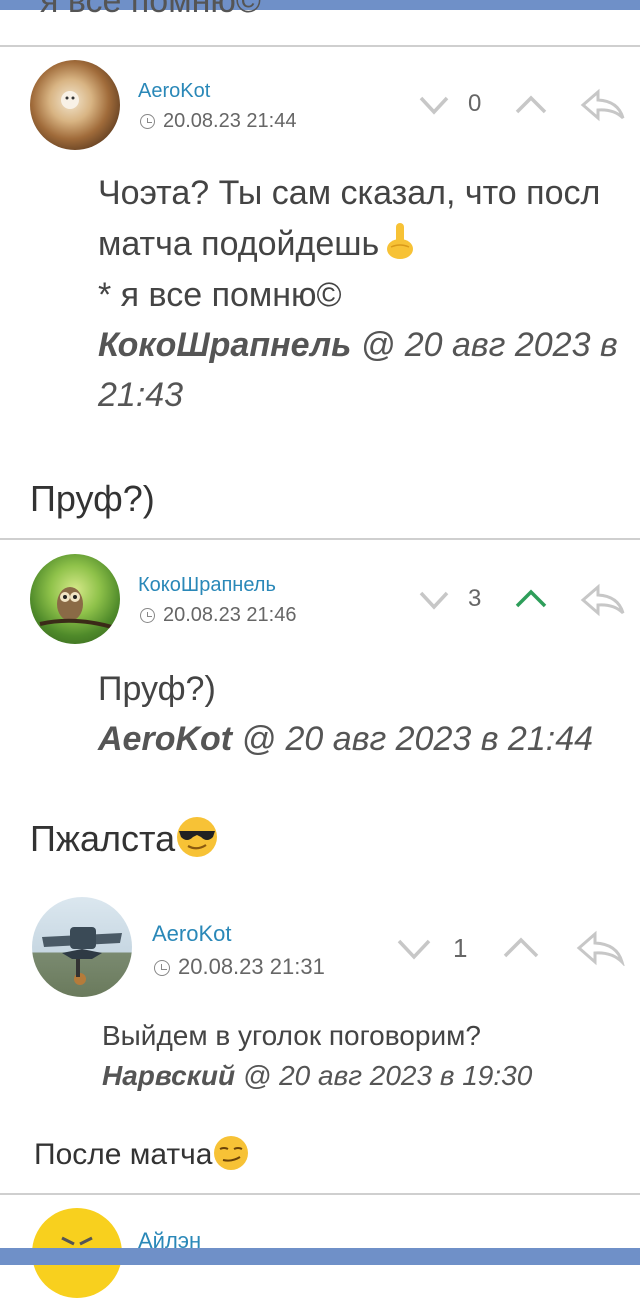  I want to click on quote-time: 21:43, so click(141, 395).